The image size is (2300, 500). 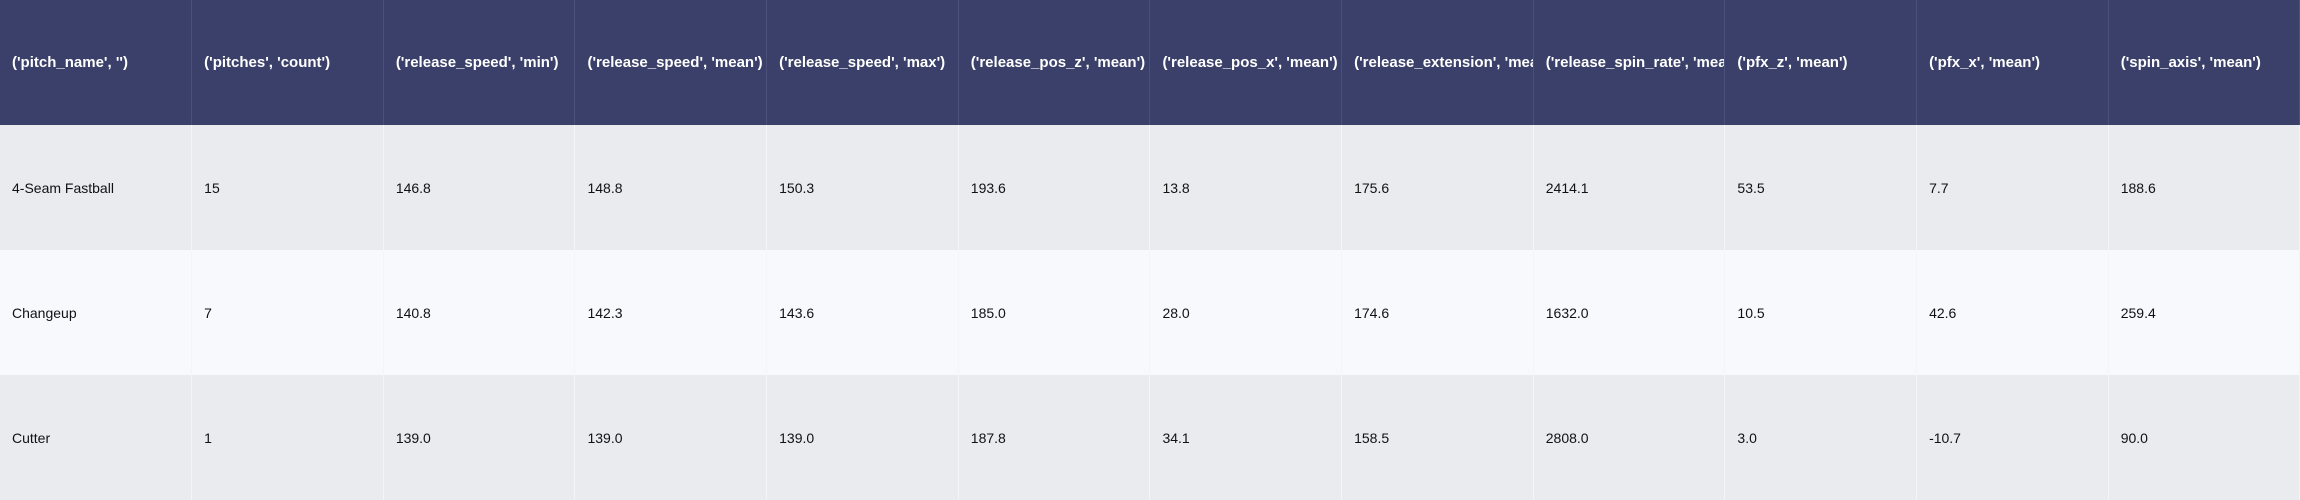 What do you see at coordinates (2204, 312) in the screenshot?
I see `table-cell: 259.4` at bounding box center [2204, 312].